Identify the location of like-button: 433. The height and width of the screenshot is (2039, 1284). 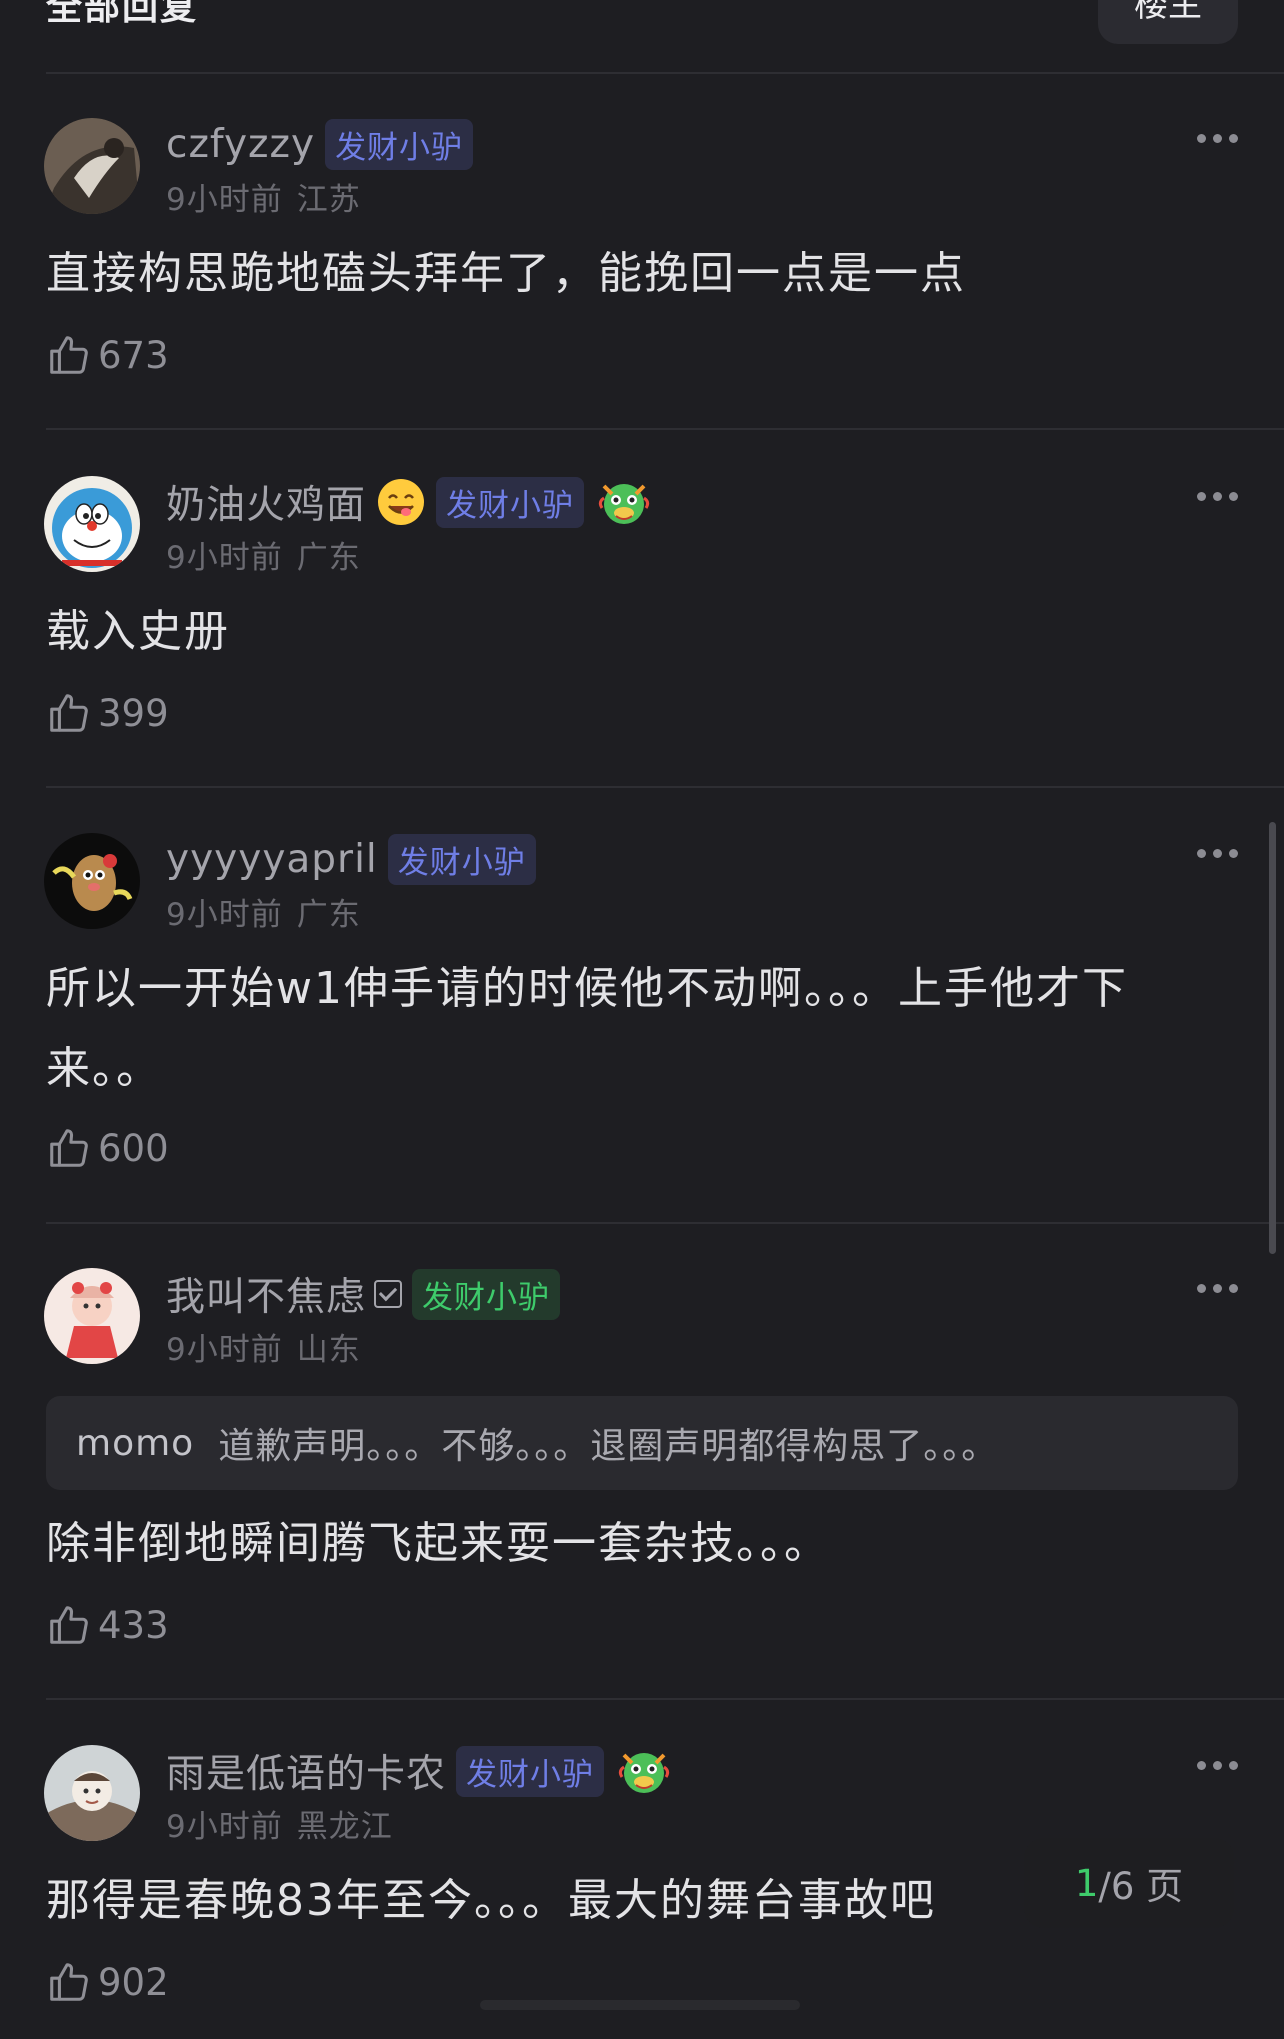
(107, 1625).